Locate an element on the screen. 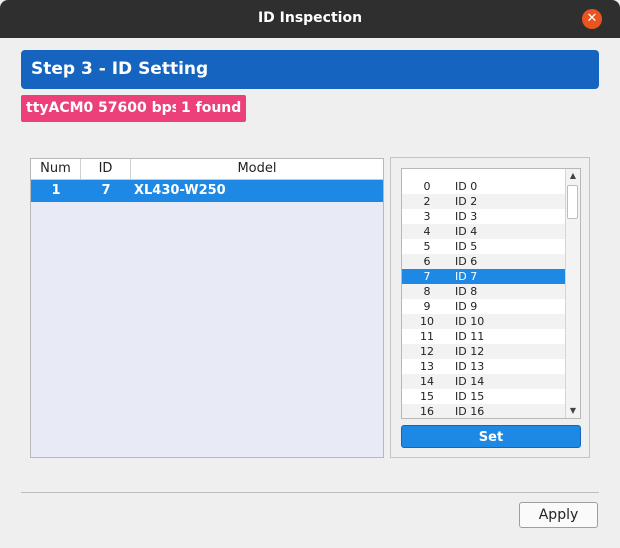 The image size is (620, 548). id-list-item: 11 ID 11 is located at coordinates (484, 336).